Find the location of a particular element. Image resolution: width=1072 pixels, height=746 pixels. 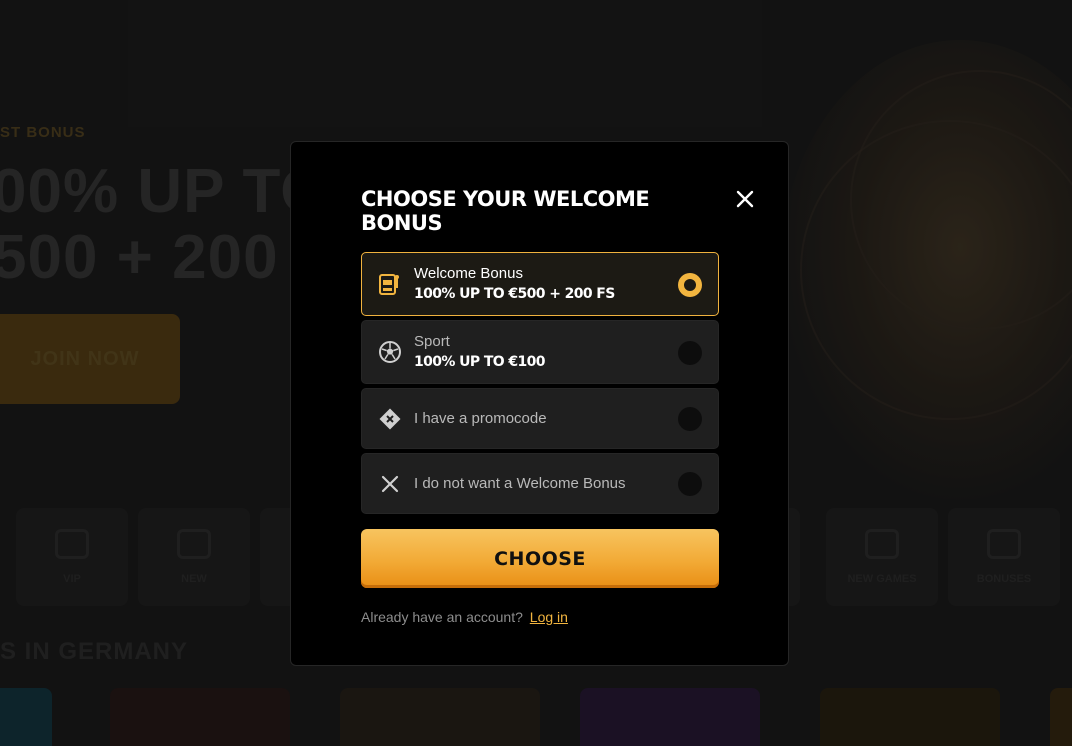

option-name: I do not want a Welcome Bonus is located at coordinates (520, 483).